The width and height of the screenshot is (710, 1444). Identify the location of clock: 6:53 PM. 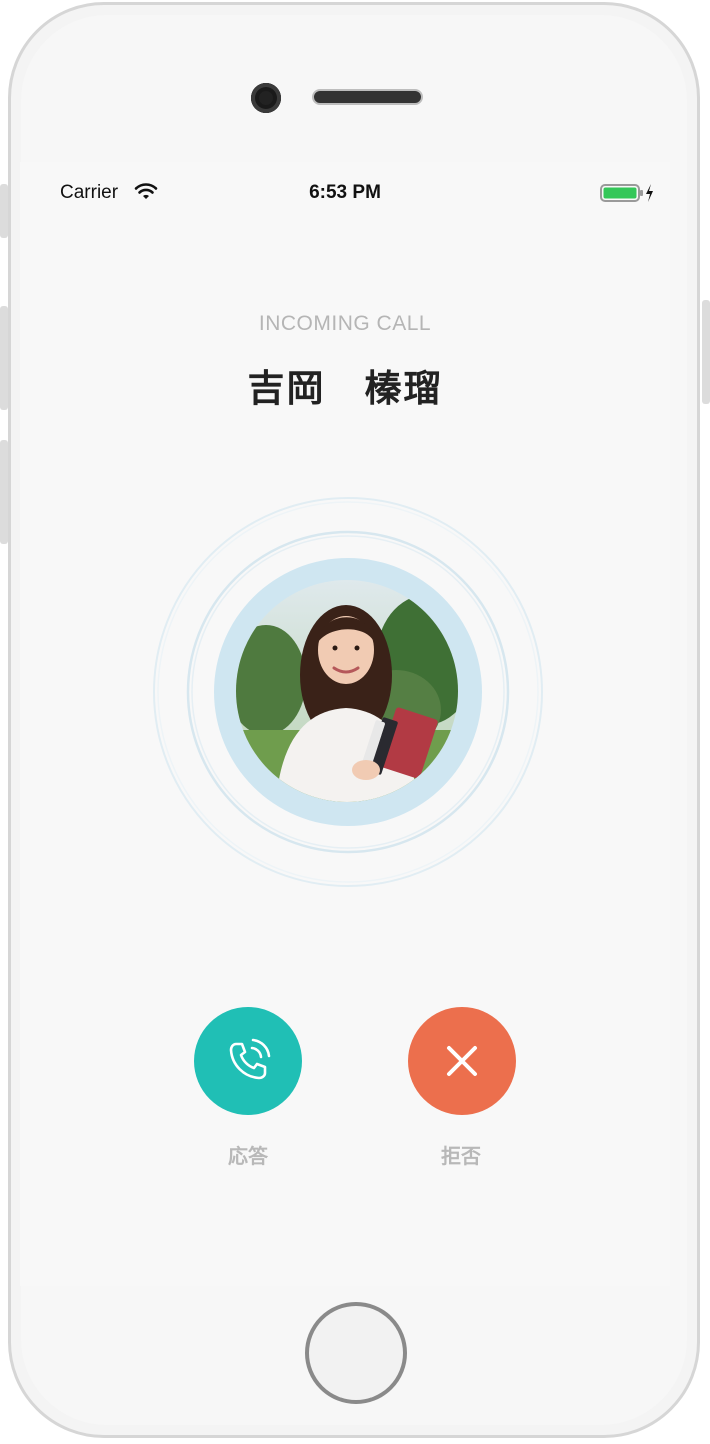
(345, 192).